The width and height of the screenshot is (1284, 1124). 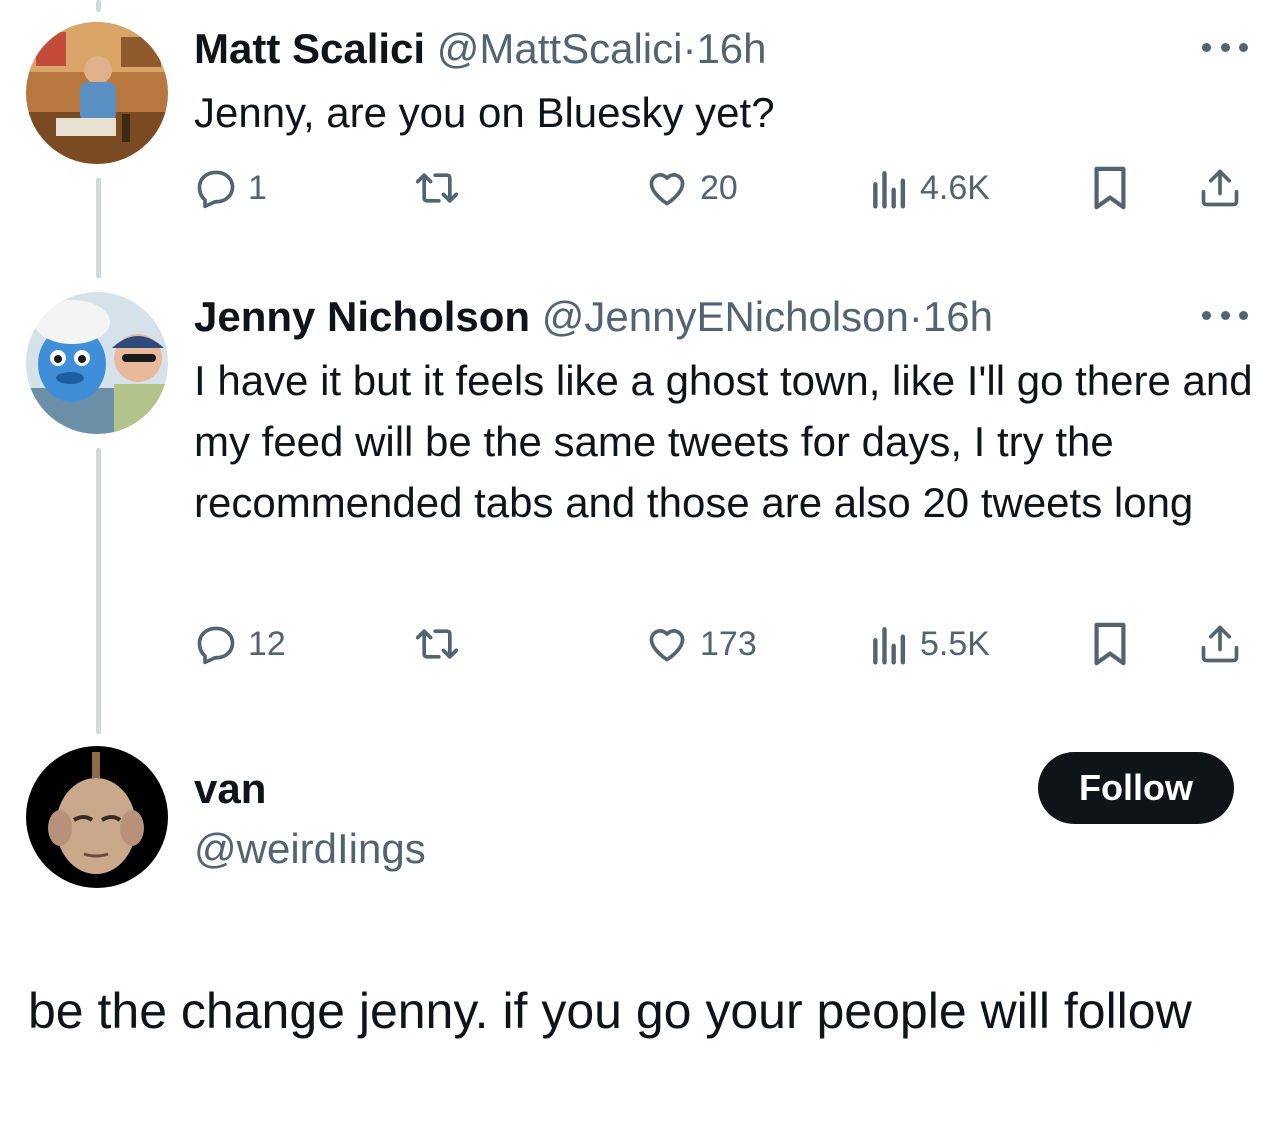 I want to click on reply-button: 12, so click(x=240, y=644).